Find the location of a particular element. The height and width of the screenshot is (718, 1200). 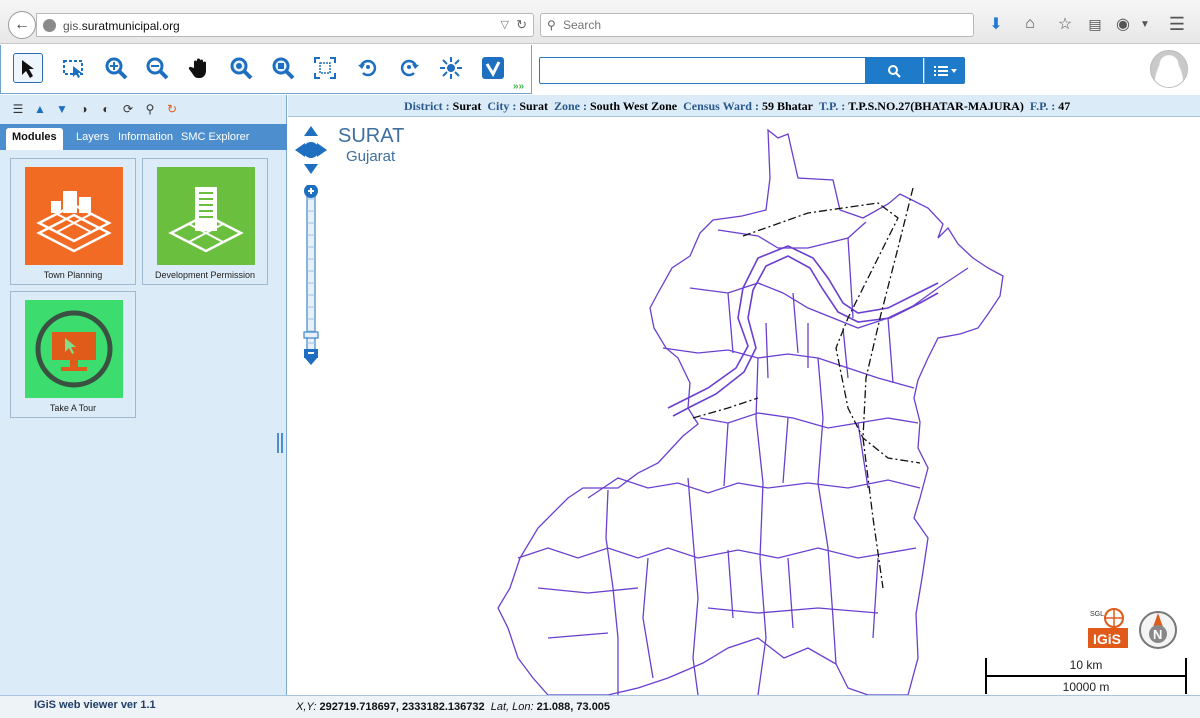

panel-icon-bar: ☰ ▲ ▼ ◑ ◐ ⟳ ⚲ ↻ is located at coordinates (95, 109).